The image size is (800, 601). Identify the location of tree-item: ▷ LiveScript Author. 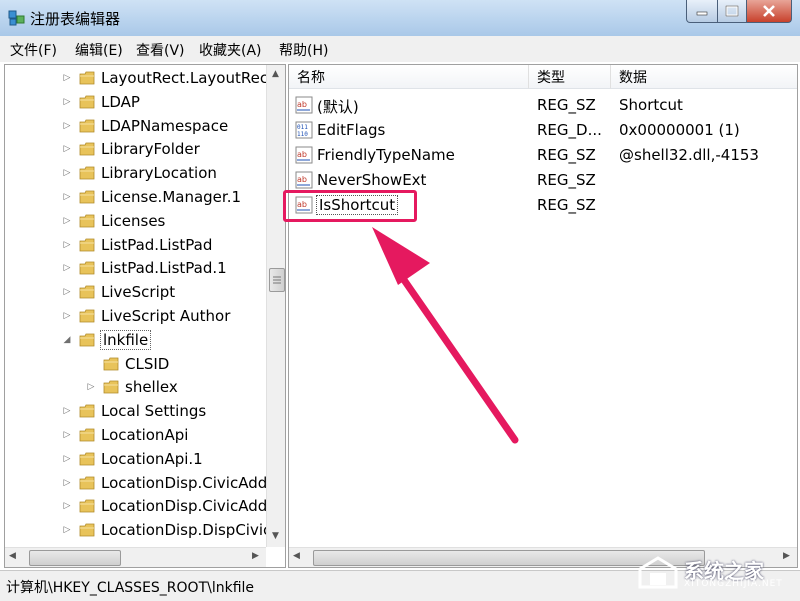
(146, 316).